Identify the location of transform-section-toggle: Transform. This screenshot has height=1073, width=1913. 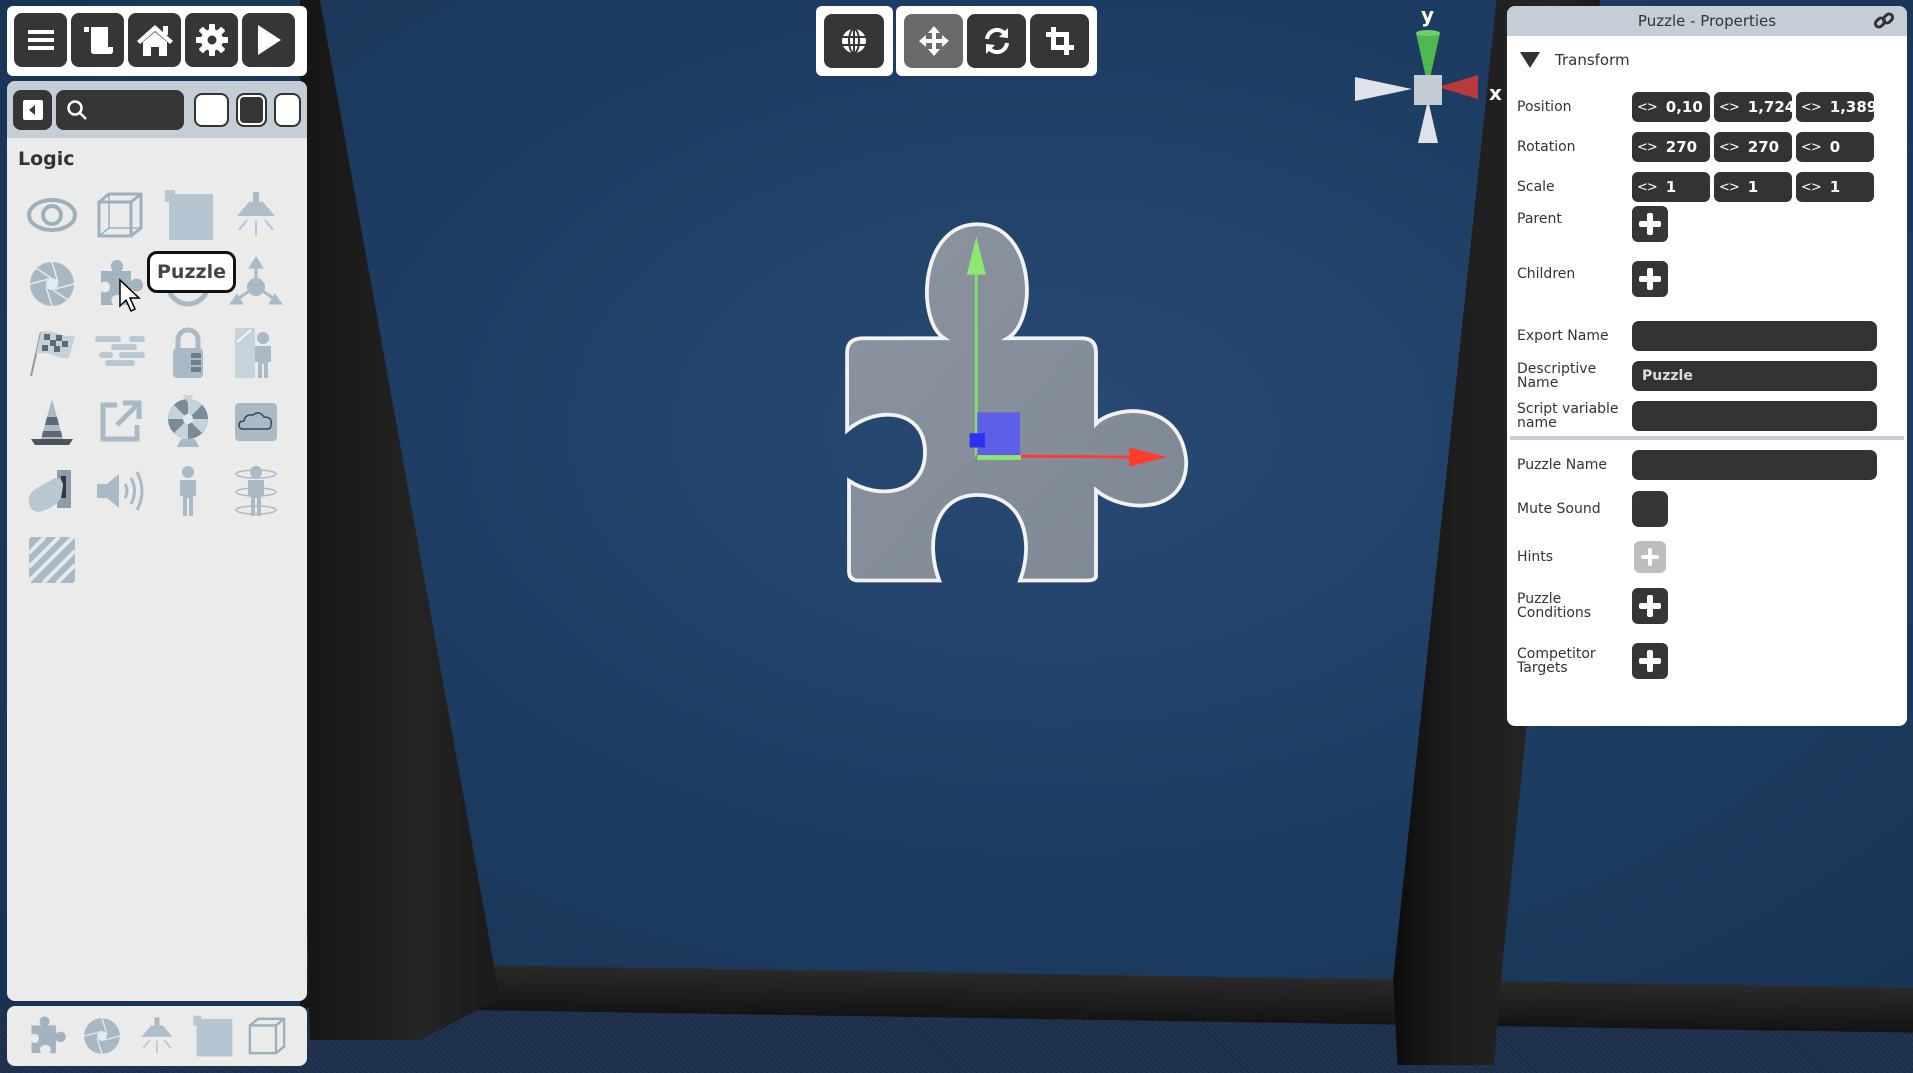
(1707, 60).